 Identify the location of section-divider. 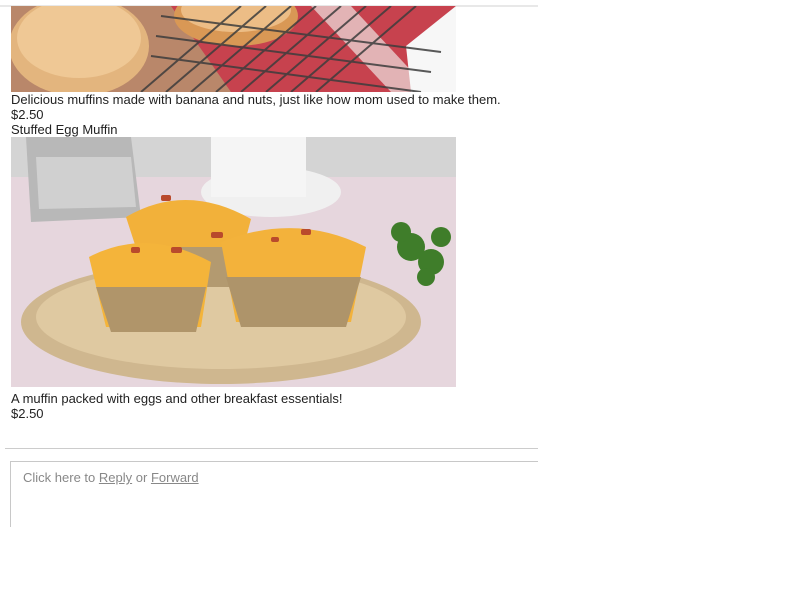
(271, 448).